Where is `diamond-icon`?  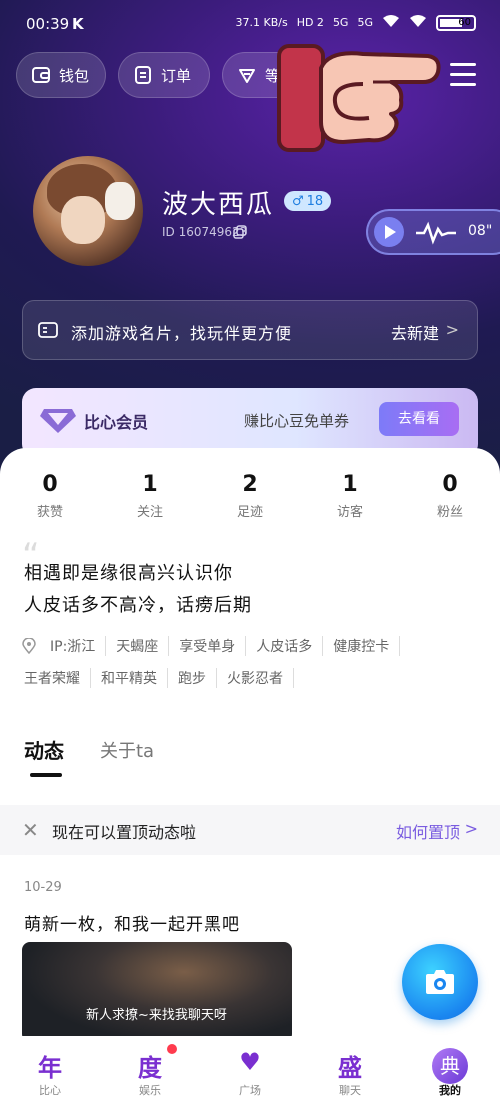 diamond-icon is located at coordinates (58, 421).